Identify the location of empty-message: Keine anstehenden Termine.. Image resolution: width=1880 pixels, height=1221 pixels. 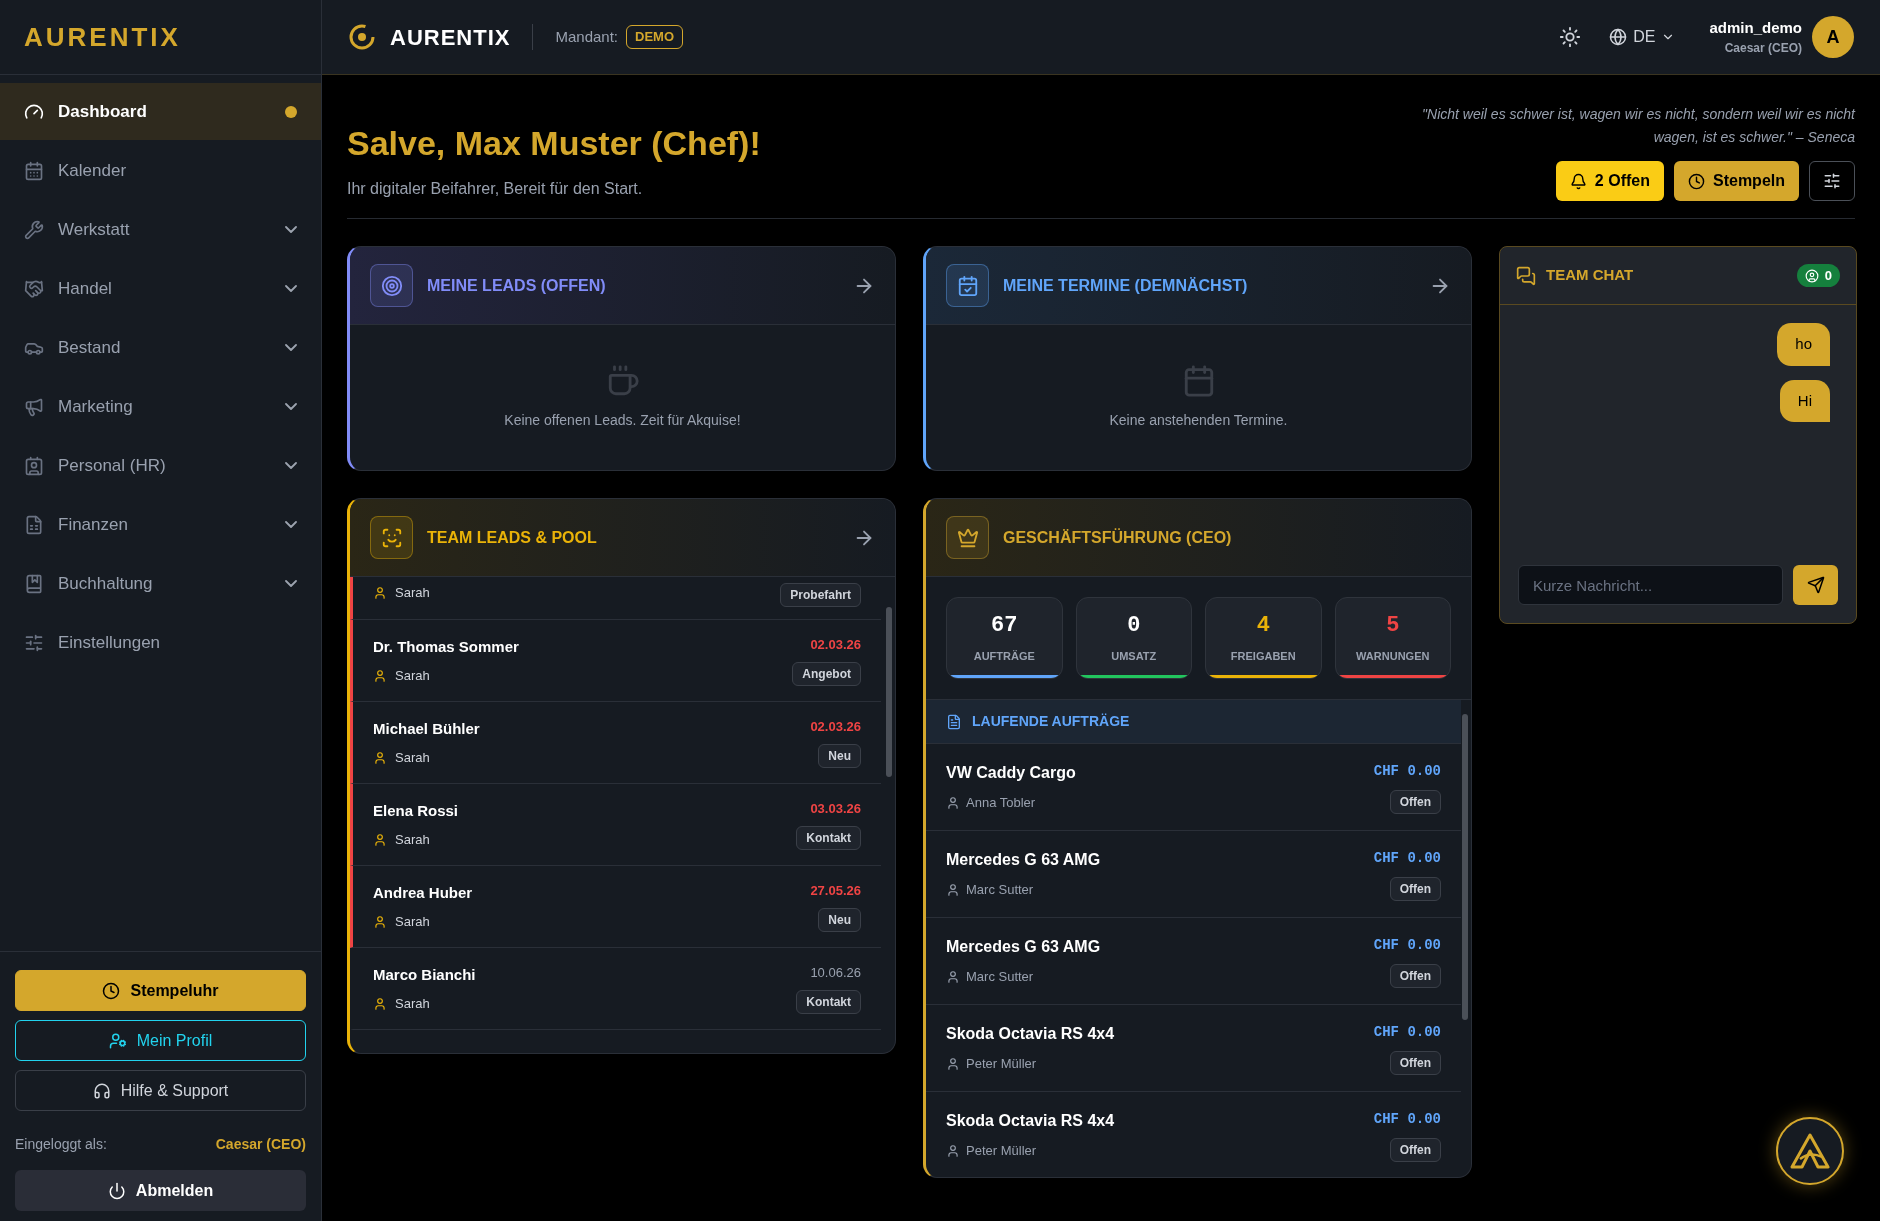
(1198, 420).